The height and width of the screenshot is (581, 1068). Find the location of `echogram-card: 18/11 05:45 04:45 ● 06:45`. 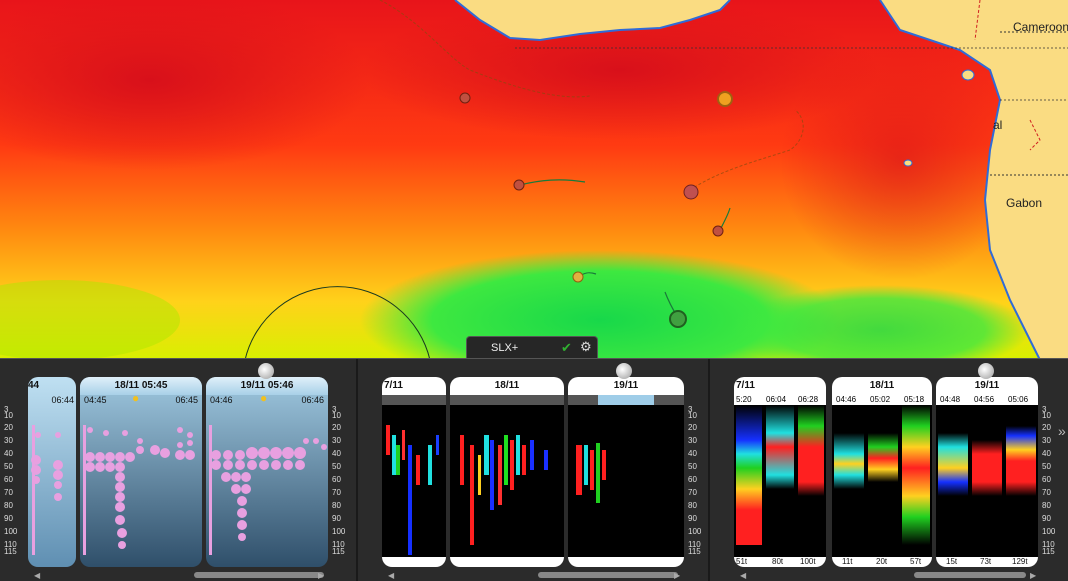

echogram-card: 18/11 05:45 04:45 ● 06:45 is located at coordinates (141, 472).